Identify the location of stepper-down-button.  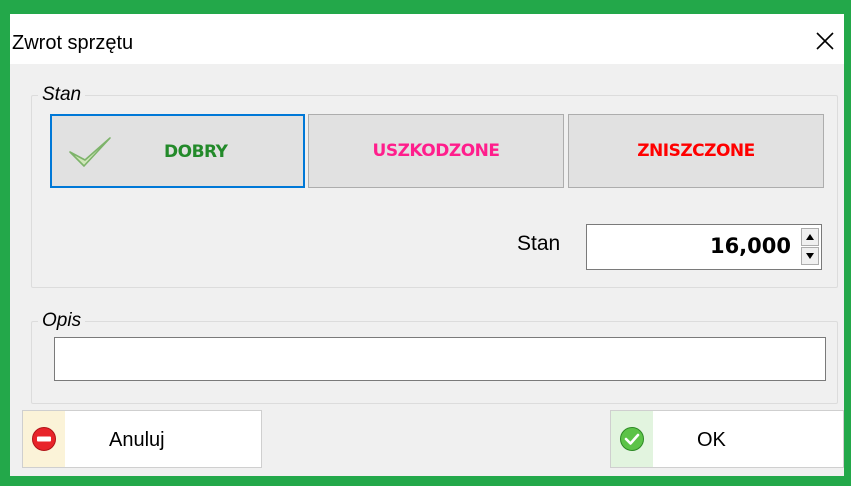
(810, 256).